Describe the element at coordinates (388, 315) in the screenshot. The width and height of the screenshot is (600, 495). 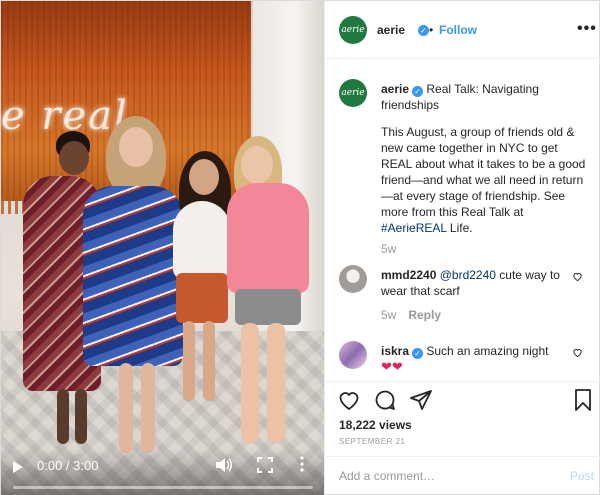
I see `comment-timestamp: 5w` at that location.